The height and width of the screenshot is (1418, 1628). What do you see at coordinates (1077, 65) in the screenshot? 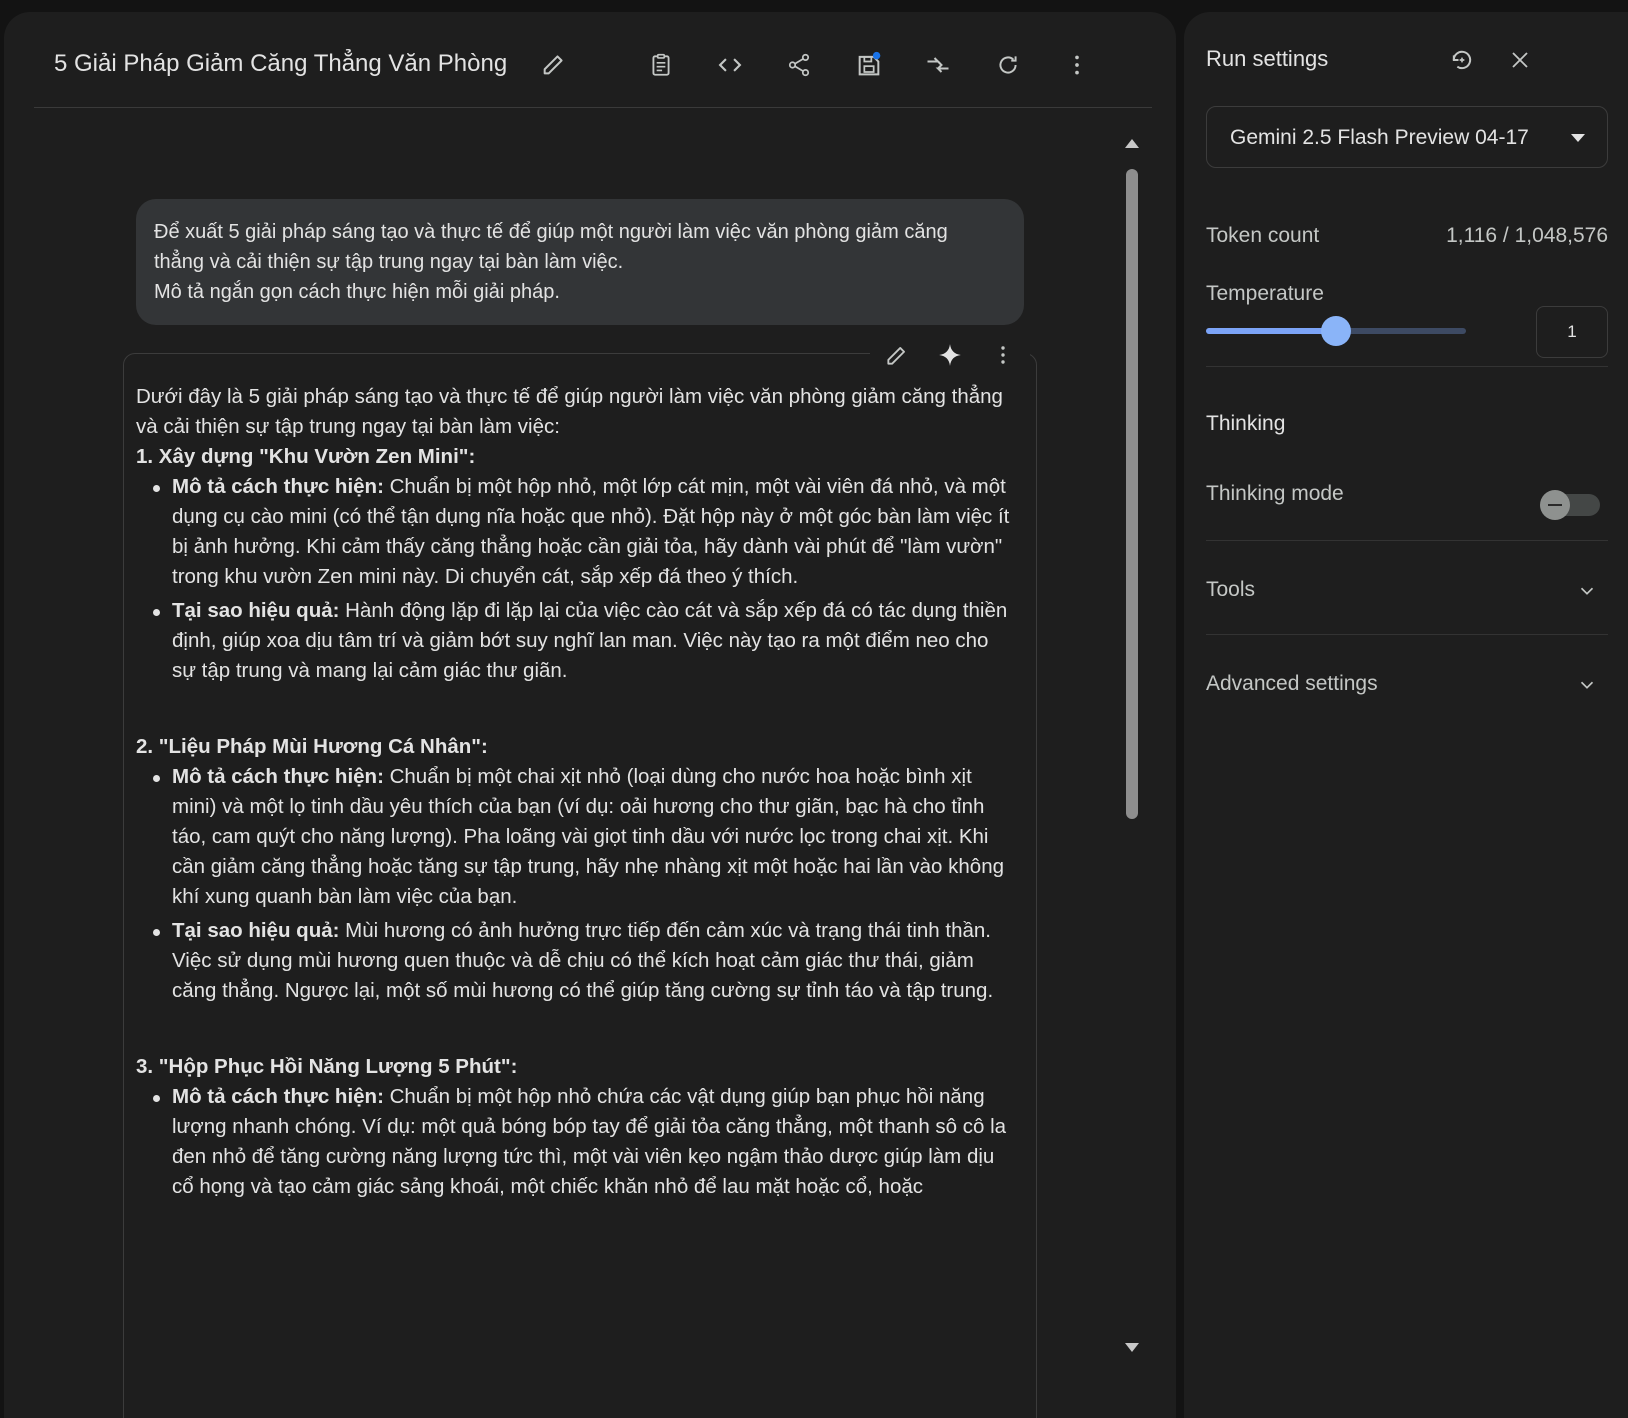
I see `more-vert-icon` at bounding box center [1077, 65].